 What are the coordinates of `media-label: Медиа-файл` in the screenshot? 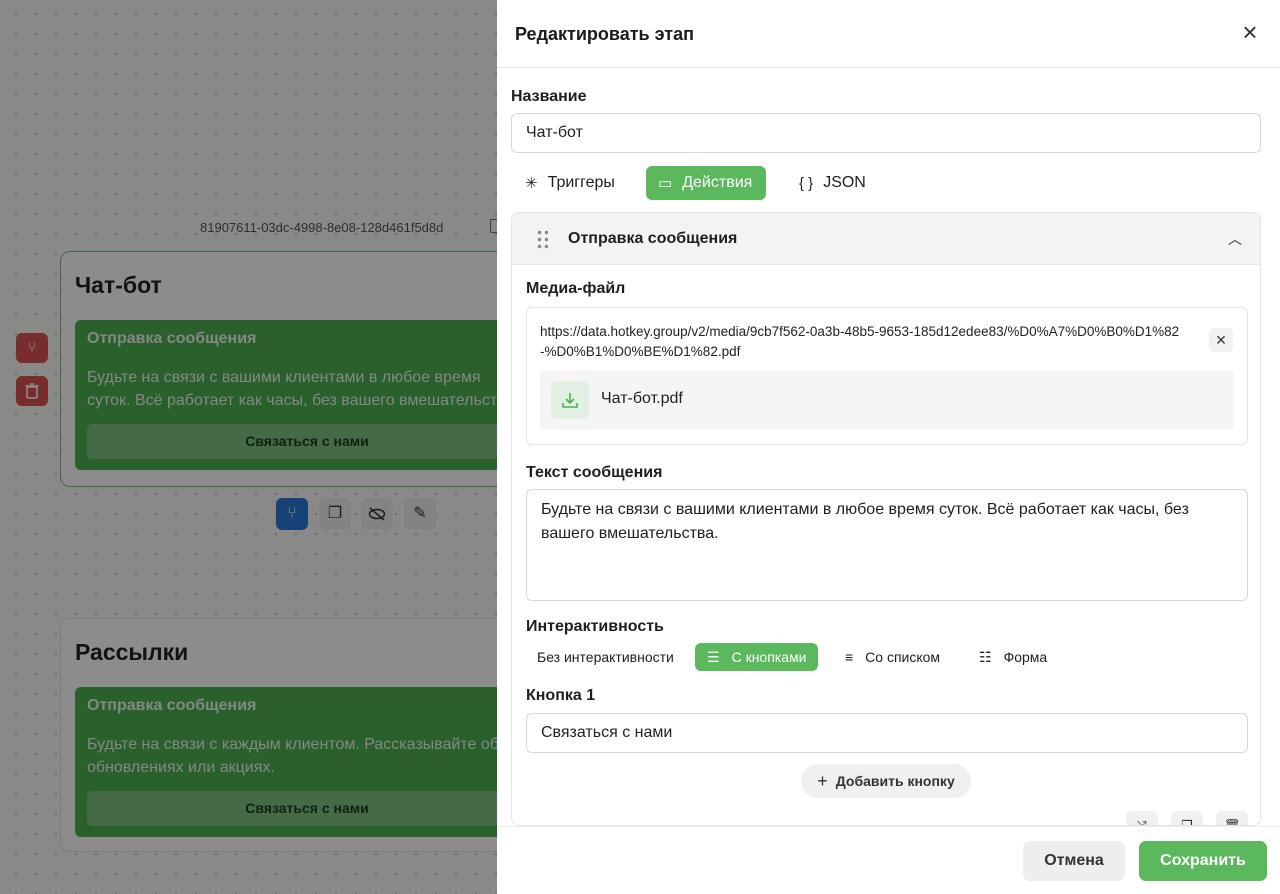 It's located at (576, 288).